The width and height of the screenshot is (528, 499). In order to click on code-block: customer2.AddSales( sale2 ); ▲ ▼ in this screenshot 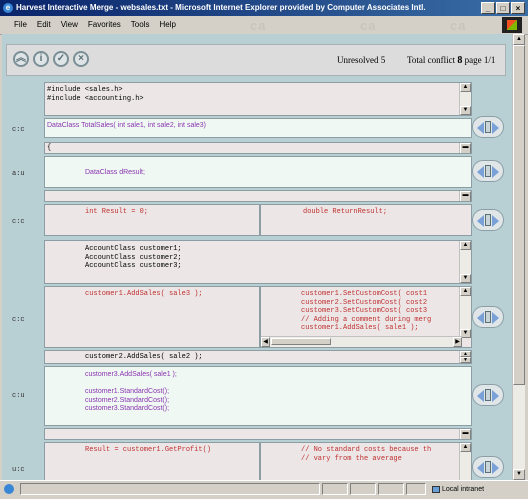, I will do `click(258, 357)`.